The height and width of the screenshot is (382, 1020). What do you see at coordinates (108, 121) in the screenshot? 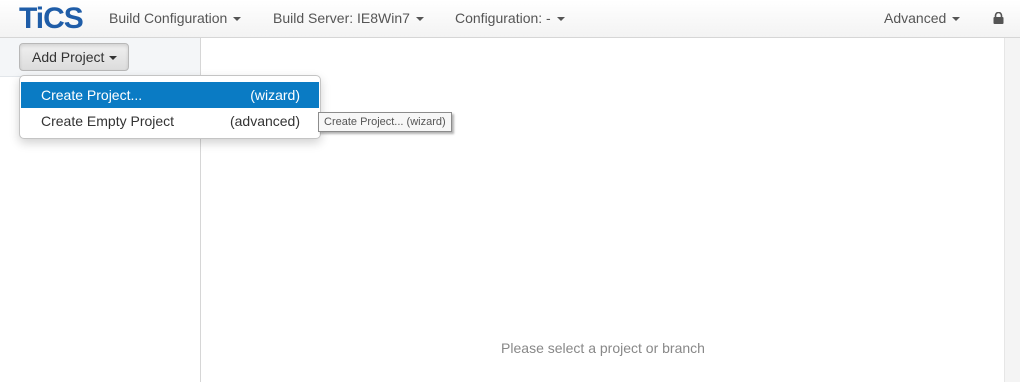
I see `menu-item-label: Create Empty Project` at bounding box center [108, 121].